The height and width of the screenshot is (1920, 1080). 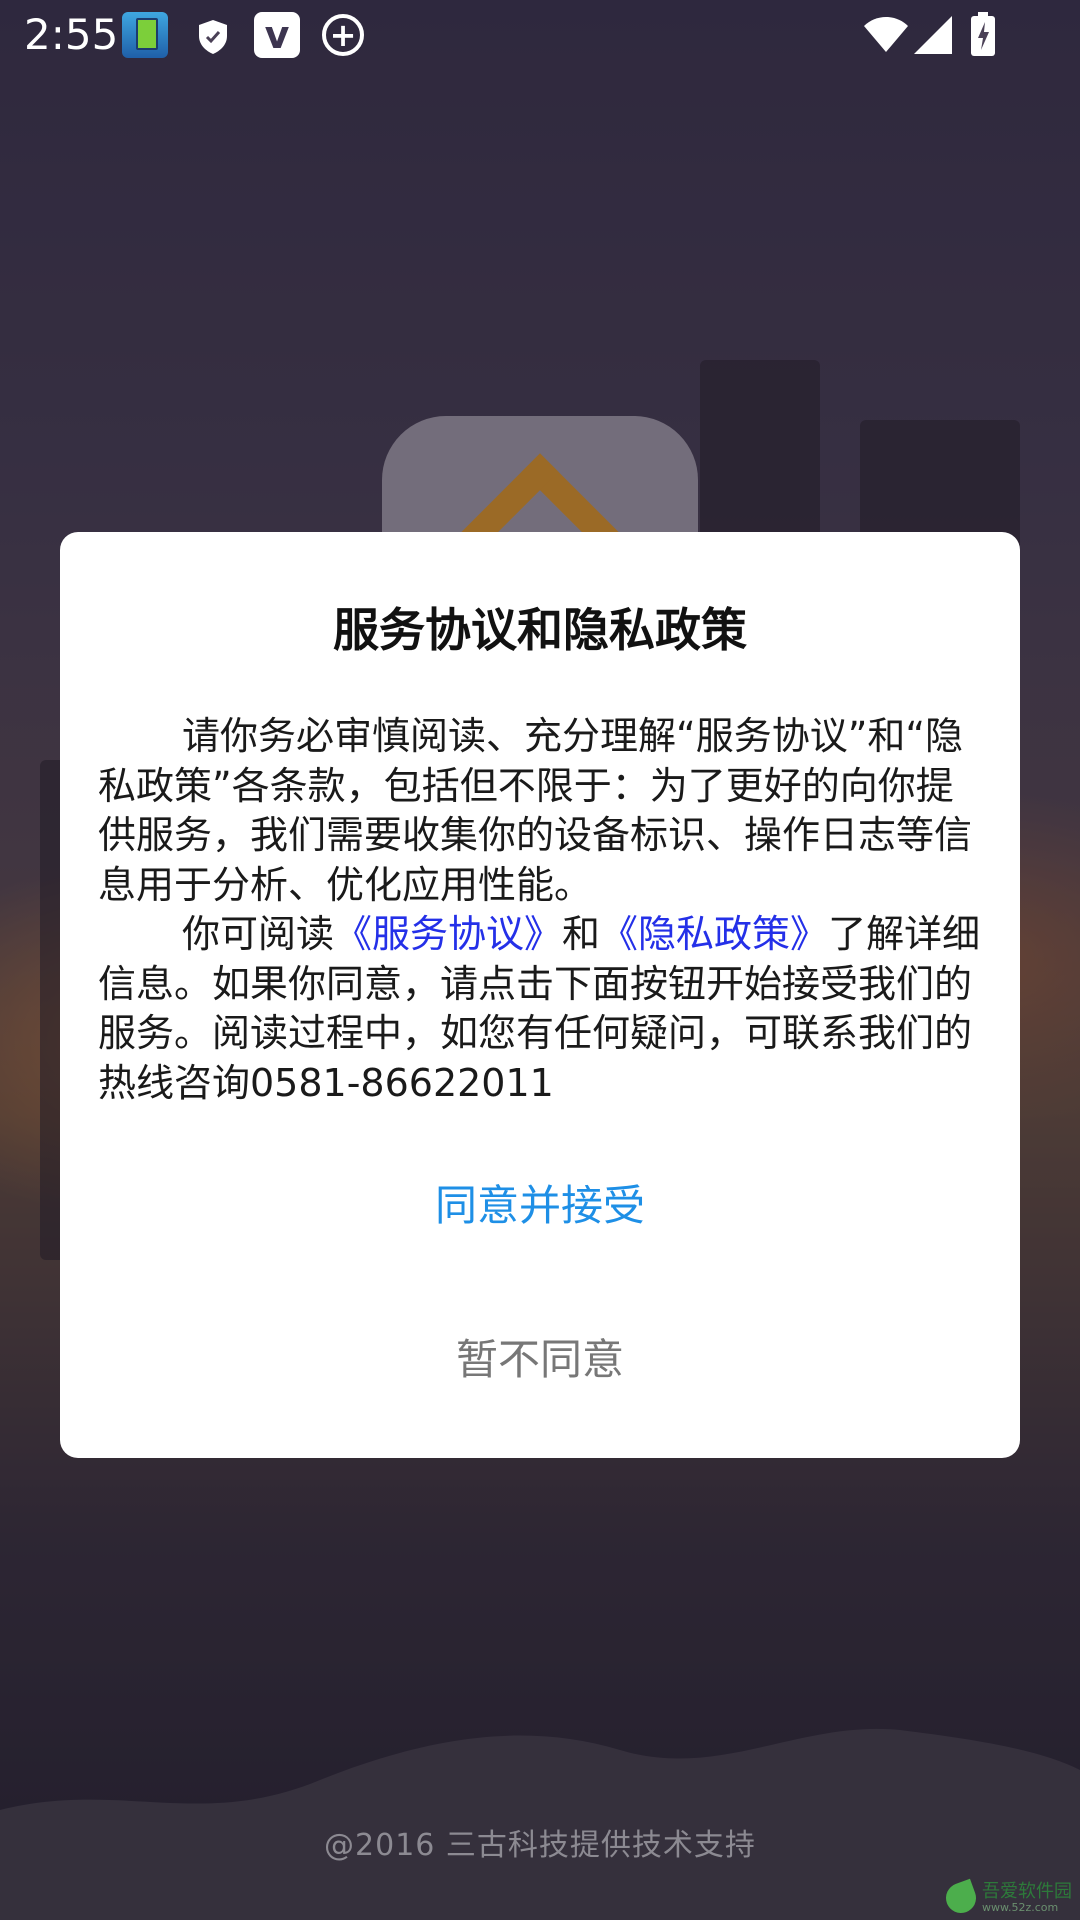 I want to click on agree-button: 同意并接受, so click(x=540, y=1202).